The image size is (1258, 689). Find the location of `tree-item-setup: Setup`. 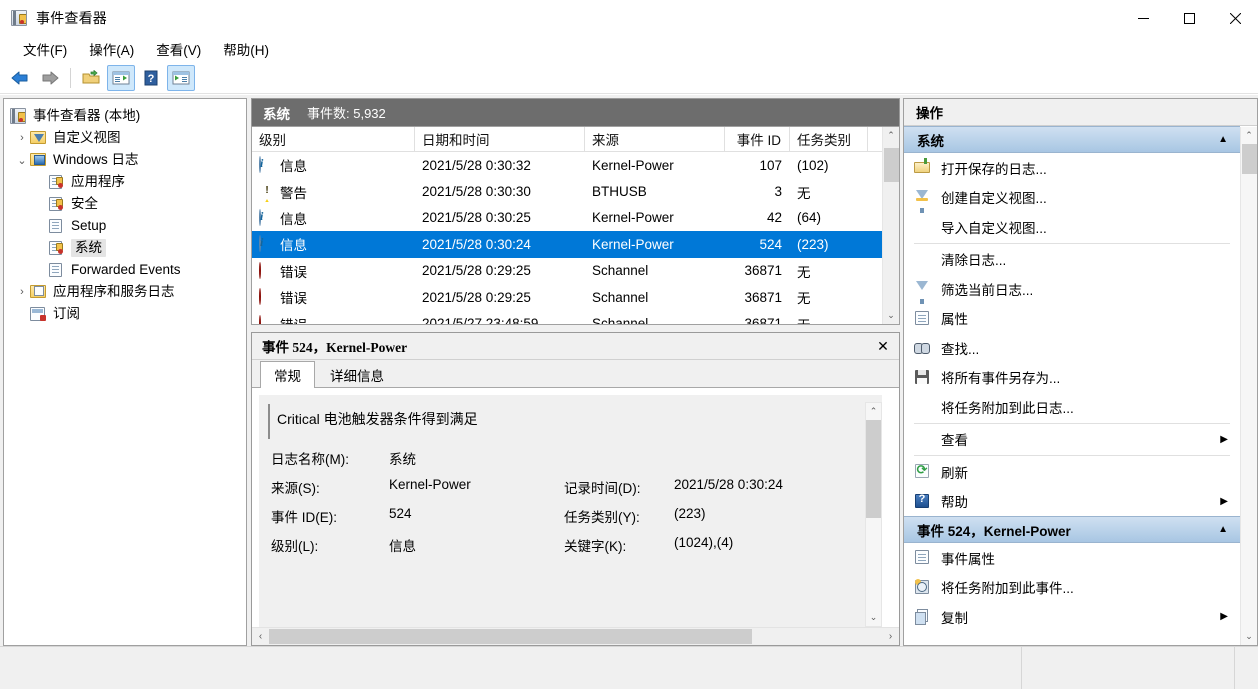

tree-item-setup: Setup is located at coordinates (125, 226).